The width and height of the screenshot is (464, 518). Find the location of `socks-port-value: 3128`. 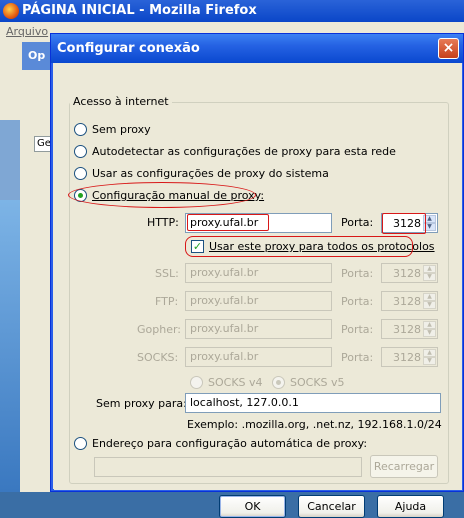

socks-port-value: 3128 is located at coordinates (407, 357).